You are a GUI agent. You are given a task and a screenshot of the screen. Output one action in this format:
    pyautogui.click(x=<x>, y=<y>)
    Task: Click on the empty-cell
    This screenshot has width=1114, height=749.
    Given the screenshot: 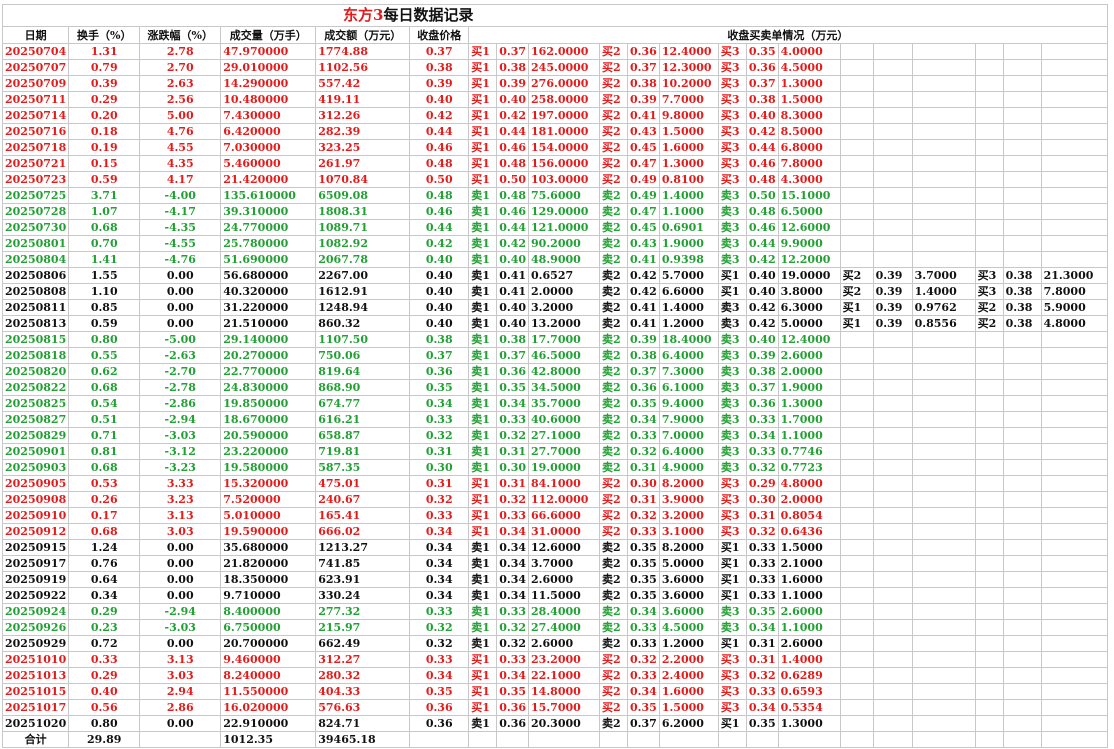 What is the action you would take?
    pyautogui.click(x=688, y=739)
    